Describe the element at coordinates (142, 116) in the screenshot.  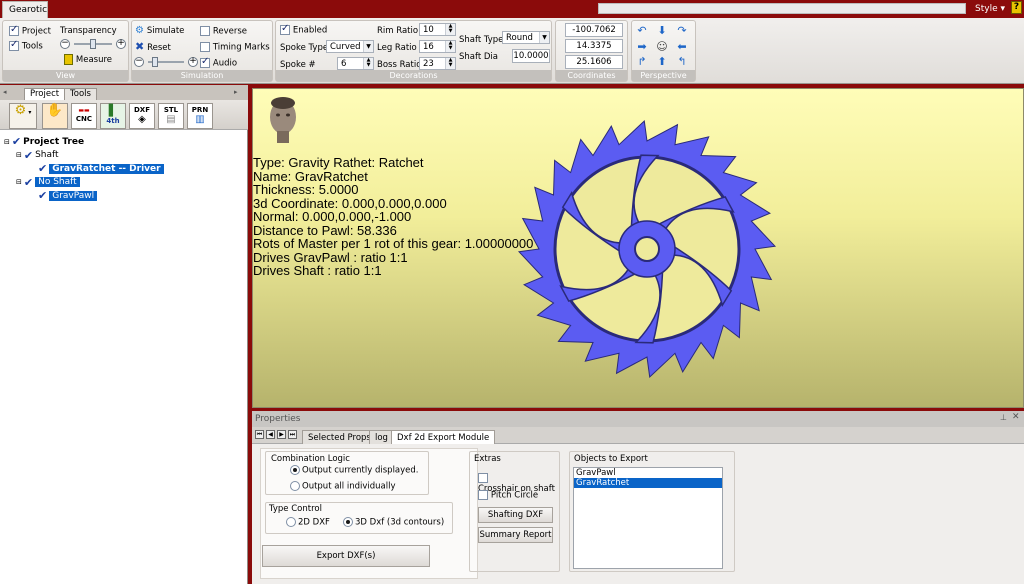
I see `dxf-icon: DXF ◈` at that location.